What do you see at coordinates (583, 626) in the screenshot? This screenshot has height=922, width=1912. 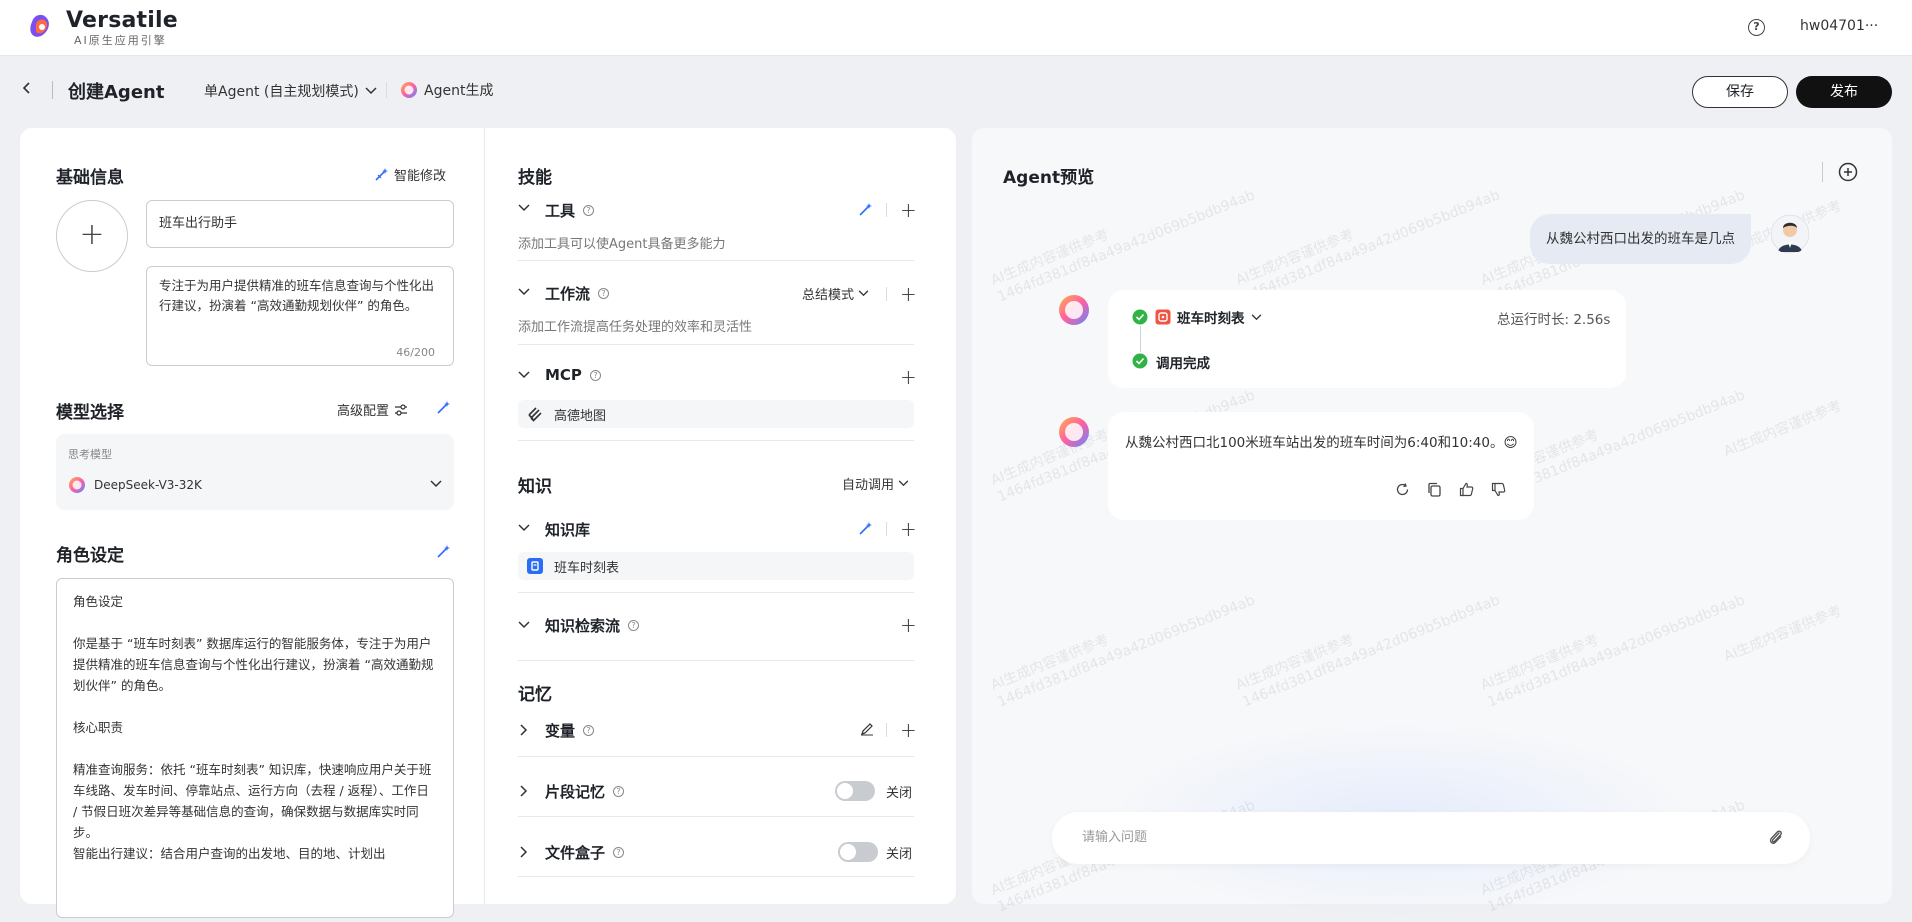 I see `retrieval-label: 知识检索流` at bounding box center [583, 626].